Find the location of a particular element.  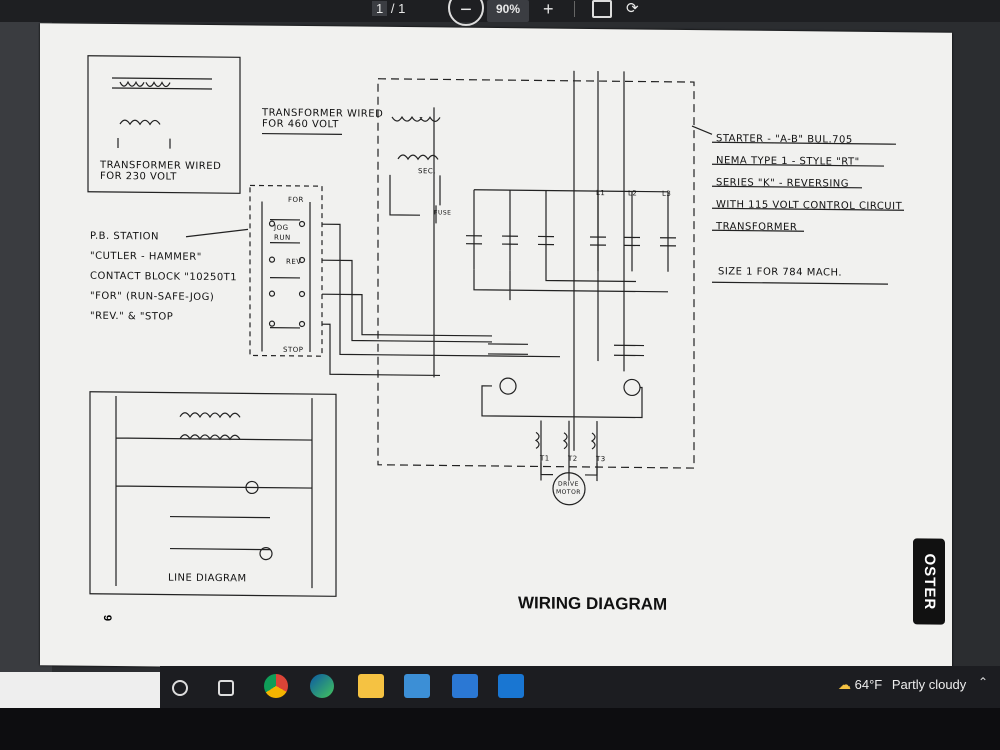

l3-label: L3 is located at coordinates (667, 193).